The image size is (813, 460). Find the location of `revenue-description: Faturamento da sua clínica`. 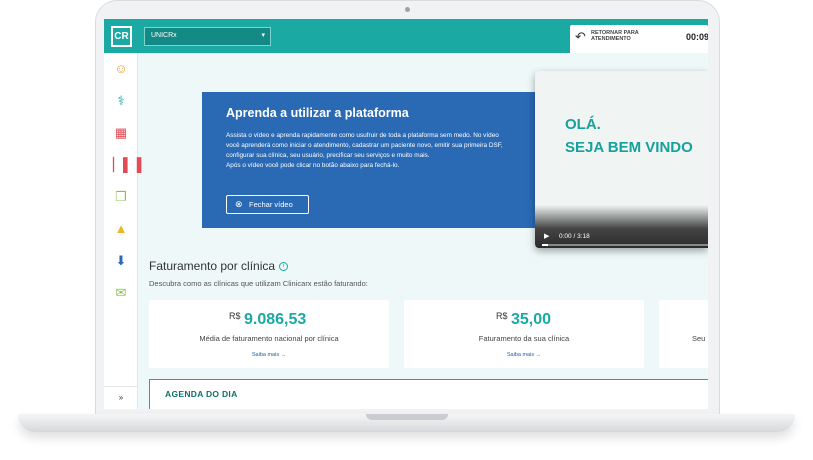

revenue-description: Faturamento da sua clínica is located at coordinates (524, 338).